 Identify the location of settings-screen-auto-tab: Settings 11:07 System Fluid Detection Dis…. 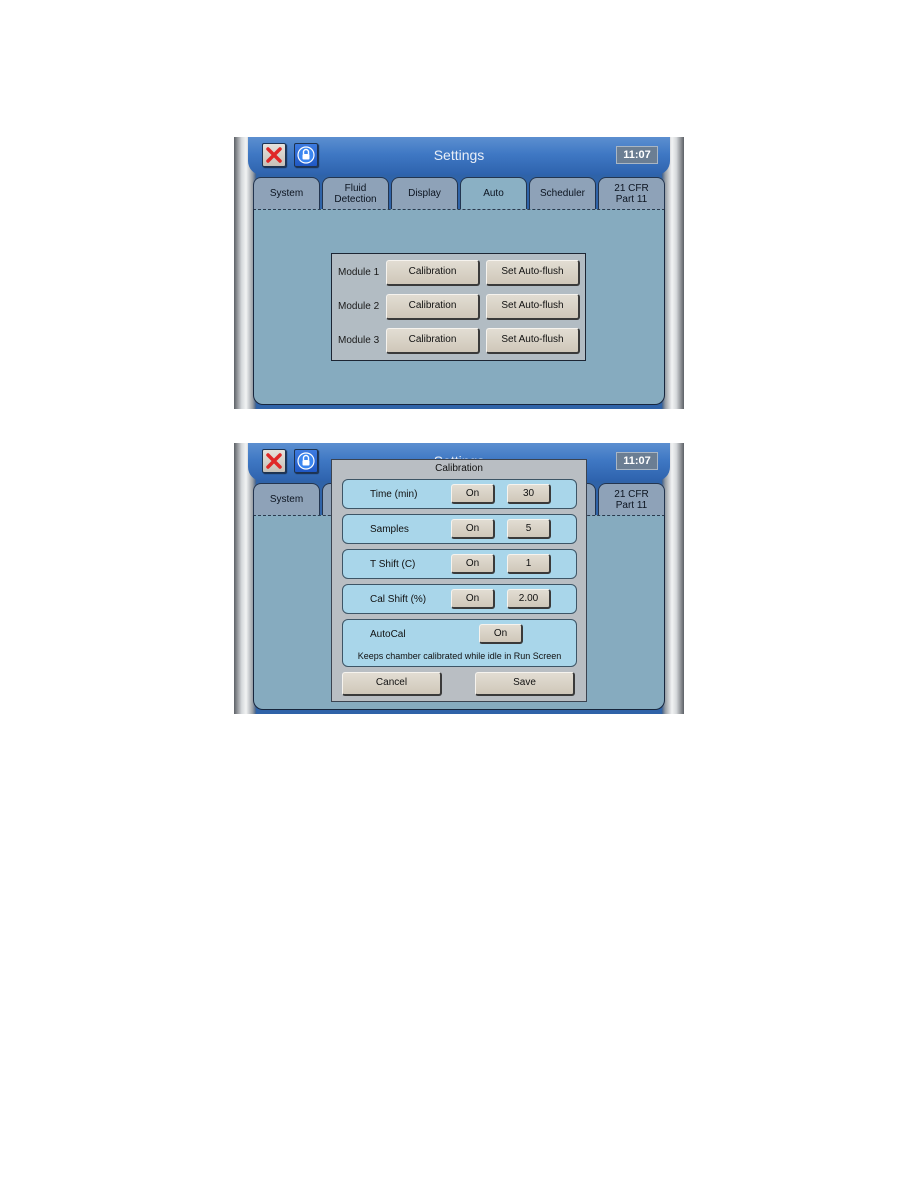
(459, 273).